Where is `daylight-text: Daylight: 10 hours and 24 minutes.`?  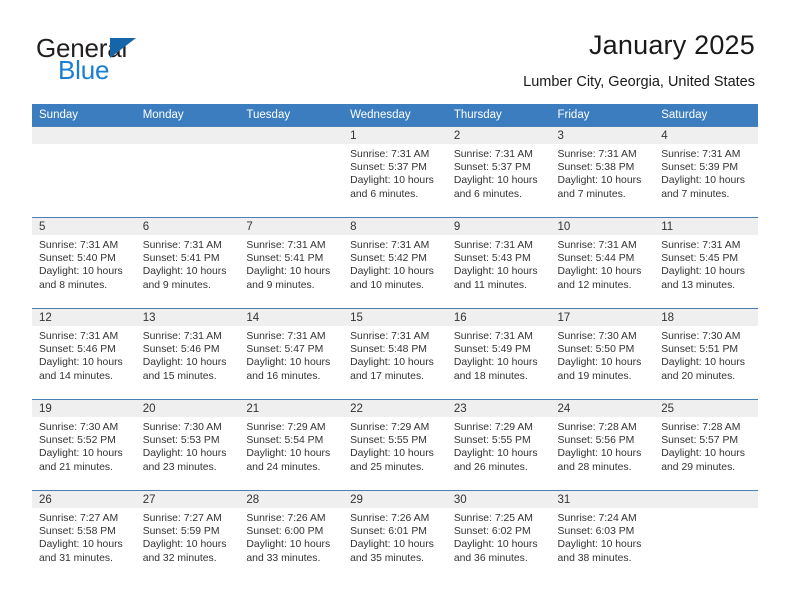
daylight-text: Daylight: 10 hours and 24 minutes. is located at coordinates (288, 460).